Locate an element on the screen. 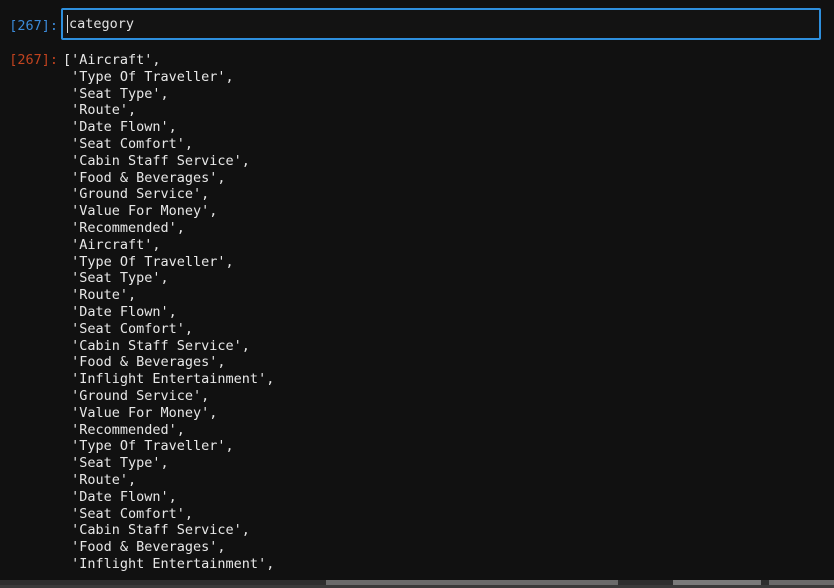 The height and width of the screenshot is (588, 834). code-input-editor: category is located at coordinates (441, 24).